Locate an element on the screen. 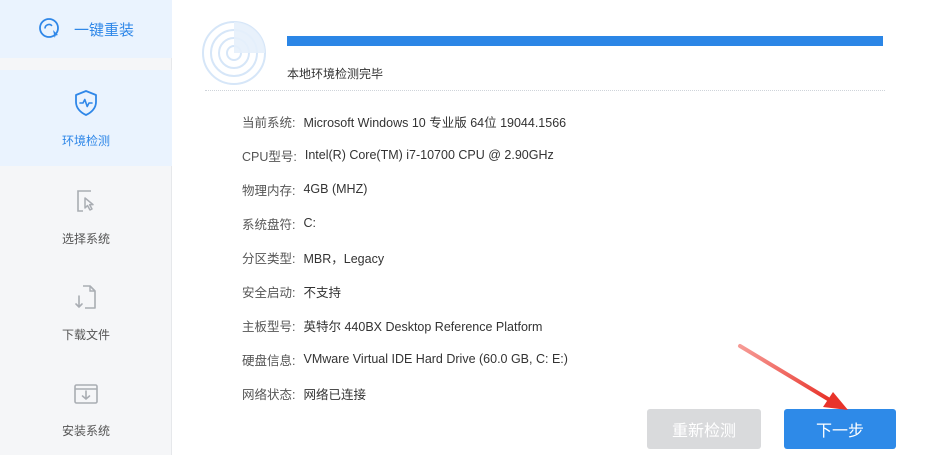  sidebar-item-label: 下载文件 is located at coordinates (85, 334).